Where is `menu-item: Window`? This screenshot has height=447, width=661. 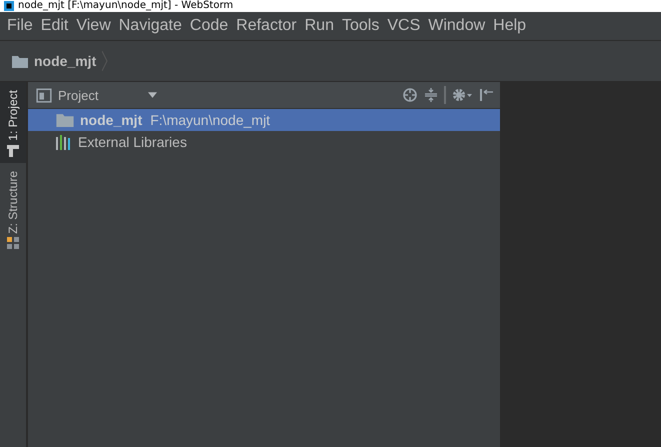 menu-item: Window is located at coordinates (457, 26).